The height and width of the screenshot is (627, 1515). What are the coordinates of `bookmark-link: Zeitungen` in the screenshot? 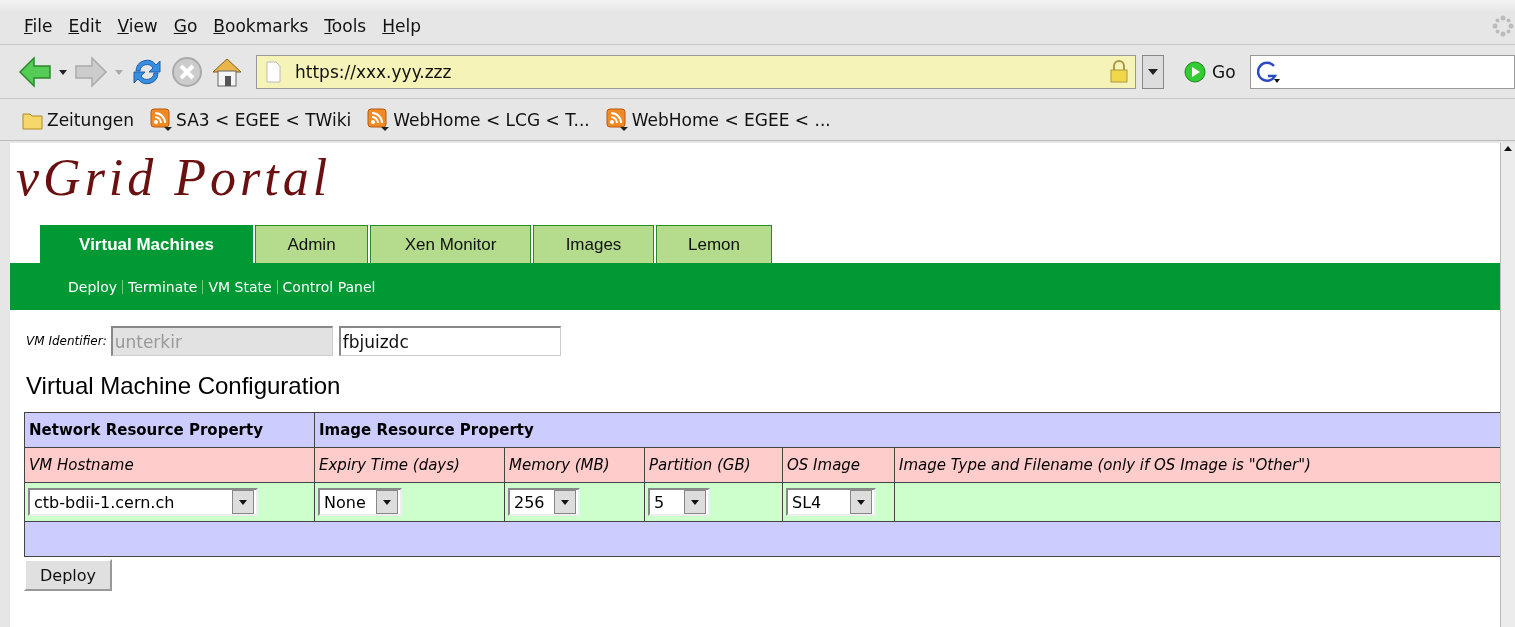 It's located at (78, 119).